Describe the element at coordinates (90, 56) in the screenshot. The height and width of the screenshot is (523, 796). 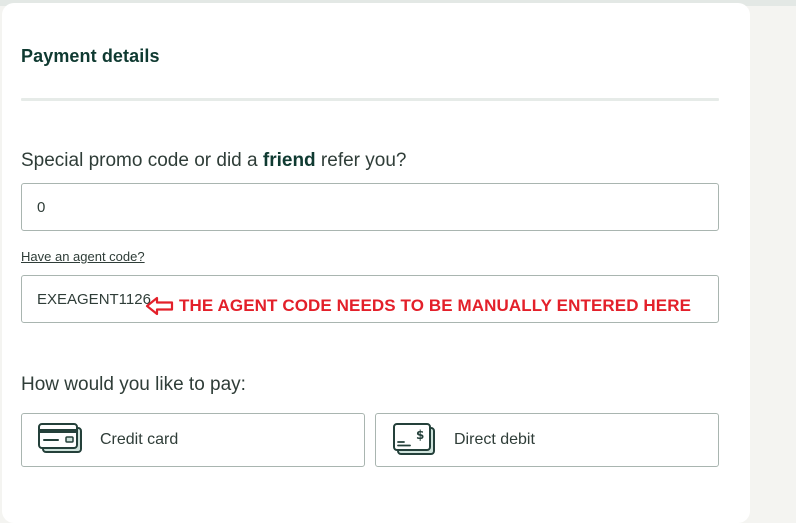
I see `section-title: Payment details` at that location.